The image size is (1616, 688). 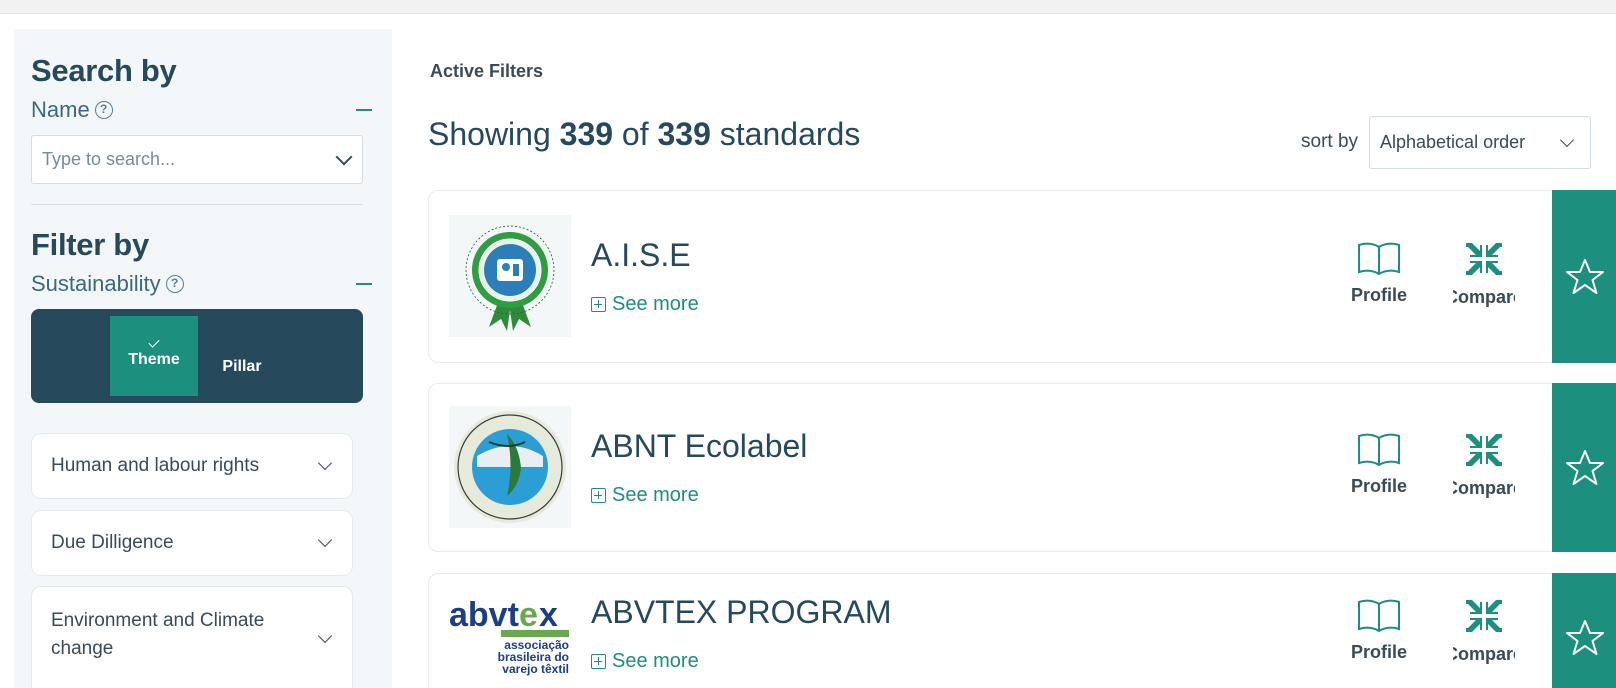 I want to click on standard-name: A.I.S.E, so click(x=641, y=255).